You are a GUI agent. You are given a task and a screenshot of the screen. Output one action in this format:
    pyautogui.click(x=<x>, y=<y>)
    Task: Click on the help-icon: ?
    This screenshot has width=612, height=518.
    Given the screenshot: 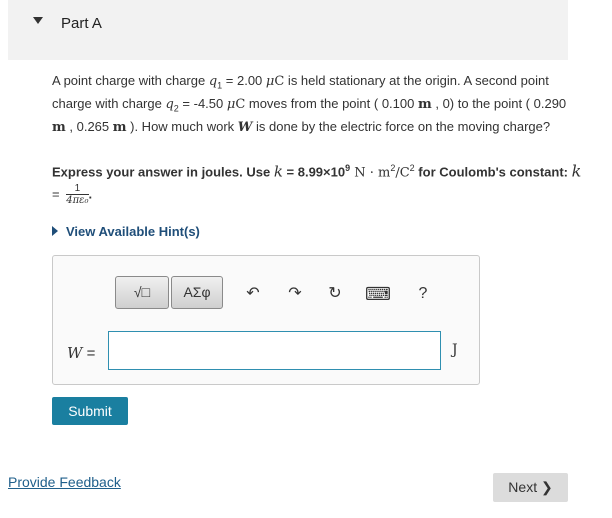 What is the action you would take?
    pyautogui.click(x=423, y=294)
    